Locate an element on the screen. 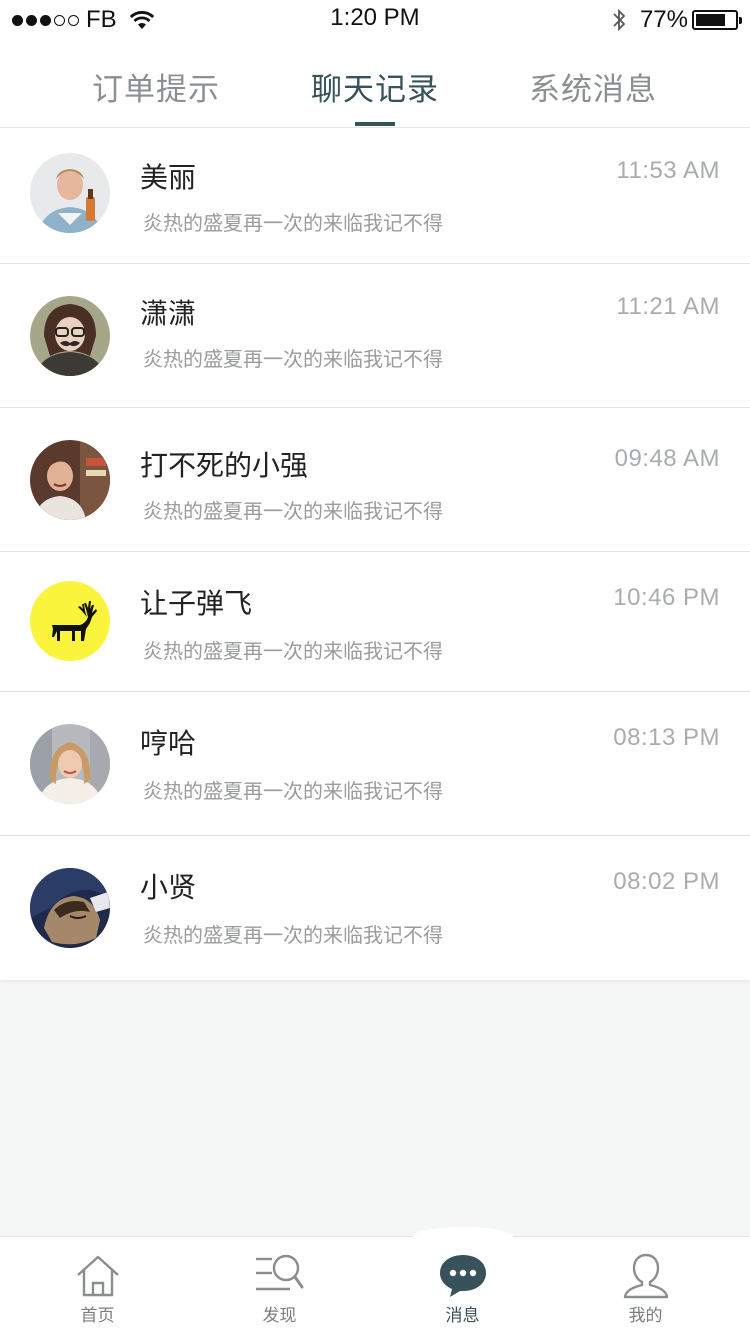  tabbar-messages: 消息 is located at coordinates (462, 1285).